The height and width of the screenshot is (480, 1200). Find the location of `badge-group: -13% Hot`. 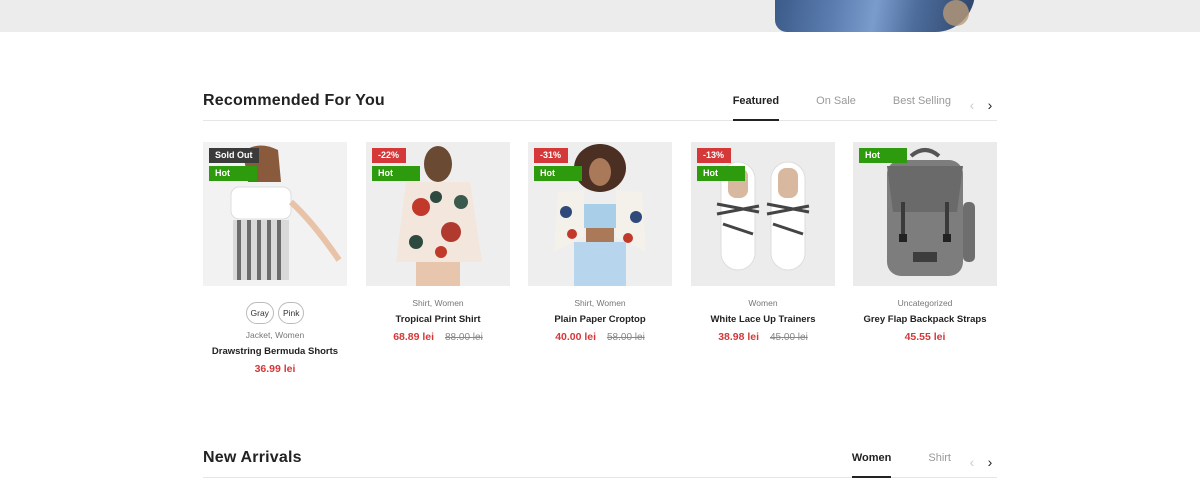

badge-group: -13% Hot is located at coordinates (721, 166).